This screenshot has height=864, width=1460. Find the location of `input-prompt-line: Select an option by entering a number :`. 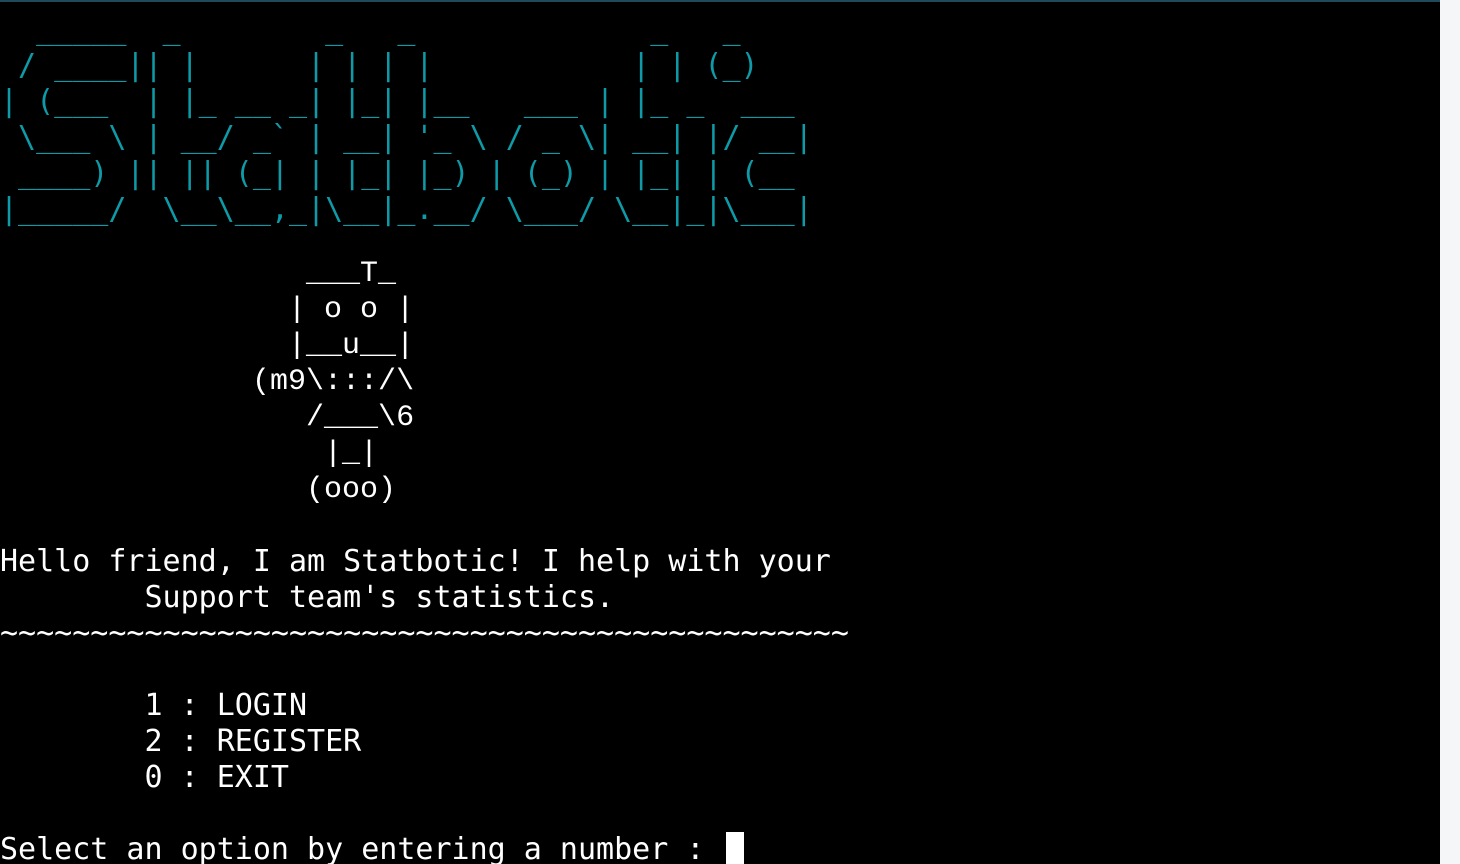

input-prompt-line: Select an option by entering a number : is located at coordinates (372, 848).